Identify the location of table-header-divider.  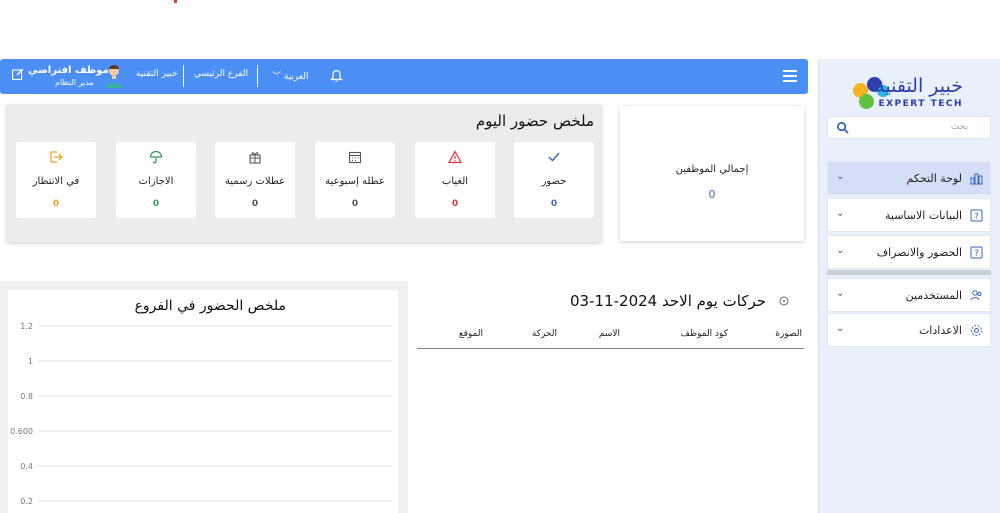
(610, 348).